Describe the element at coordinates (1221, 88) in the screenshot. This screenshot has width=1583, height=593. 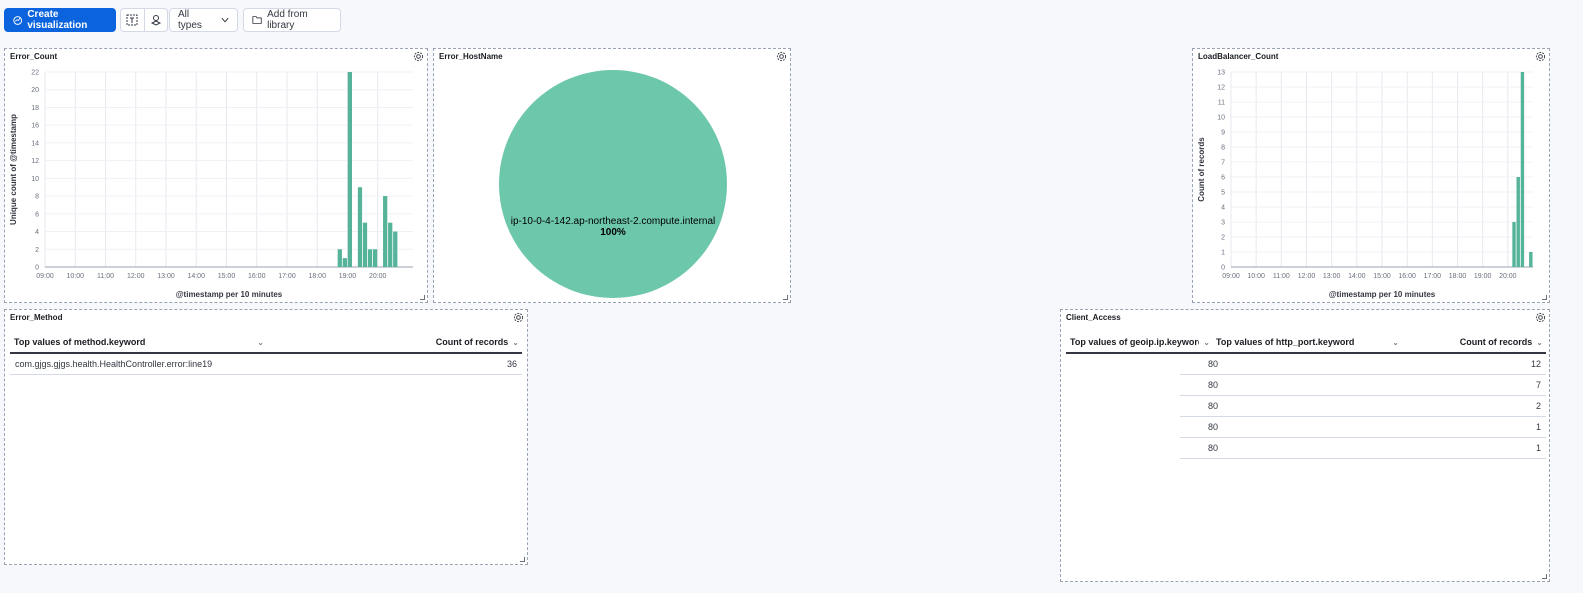
I see `y-tick-label: 12` at that location.